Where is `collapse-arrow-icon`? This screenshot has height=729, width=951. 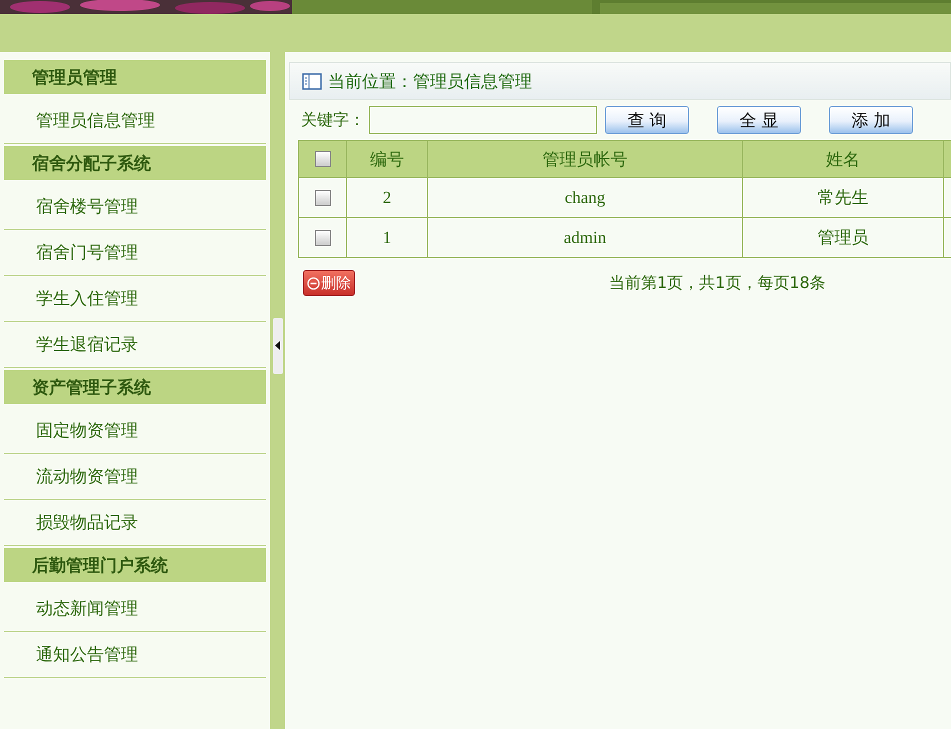
collapse-arrow-icon is located at coordinates (277, 345).